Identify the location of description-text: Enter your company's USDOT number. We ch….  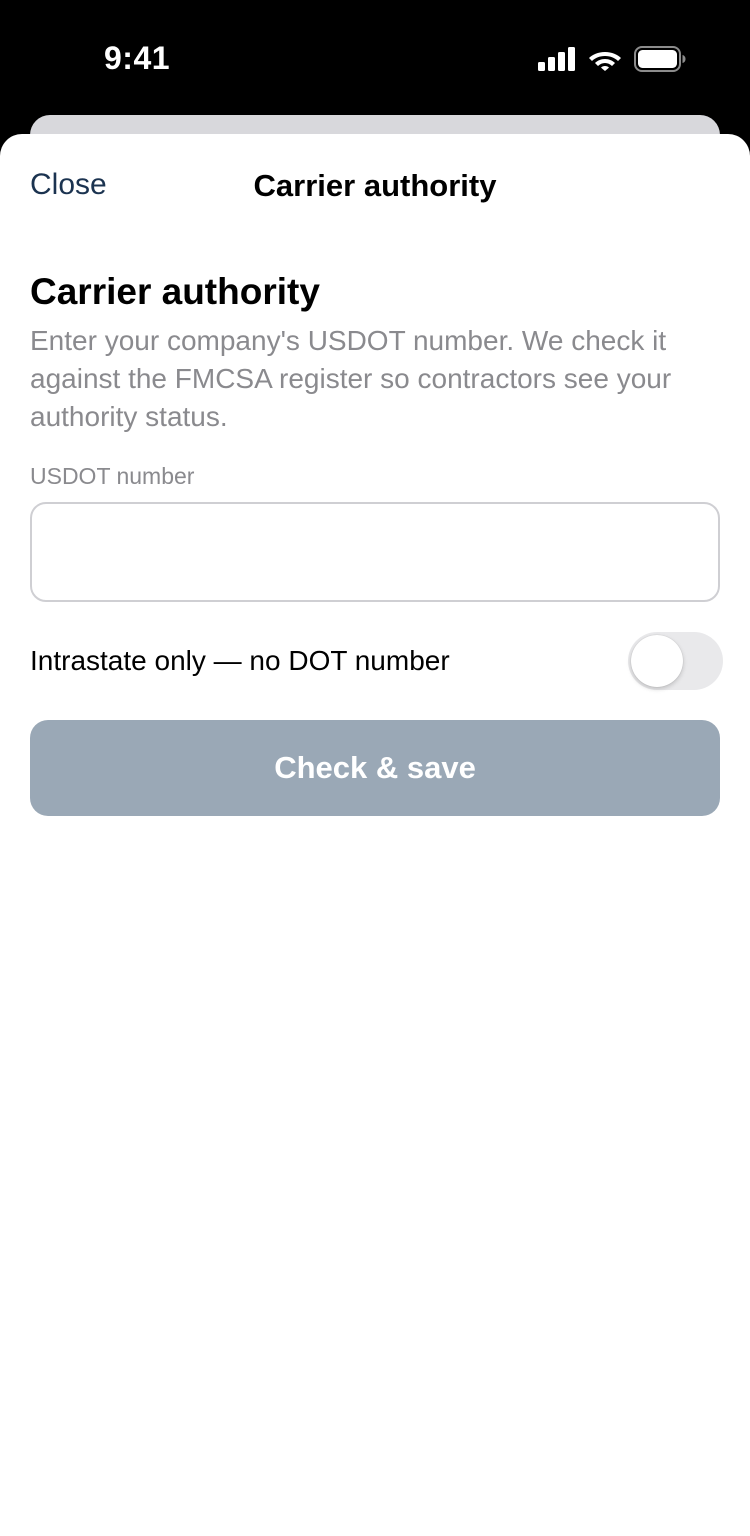
(351, 378).